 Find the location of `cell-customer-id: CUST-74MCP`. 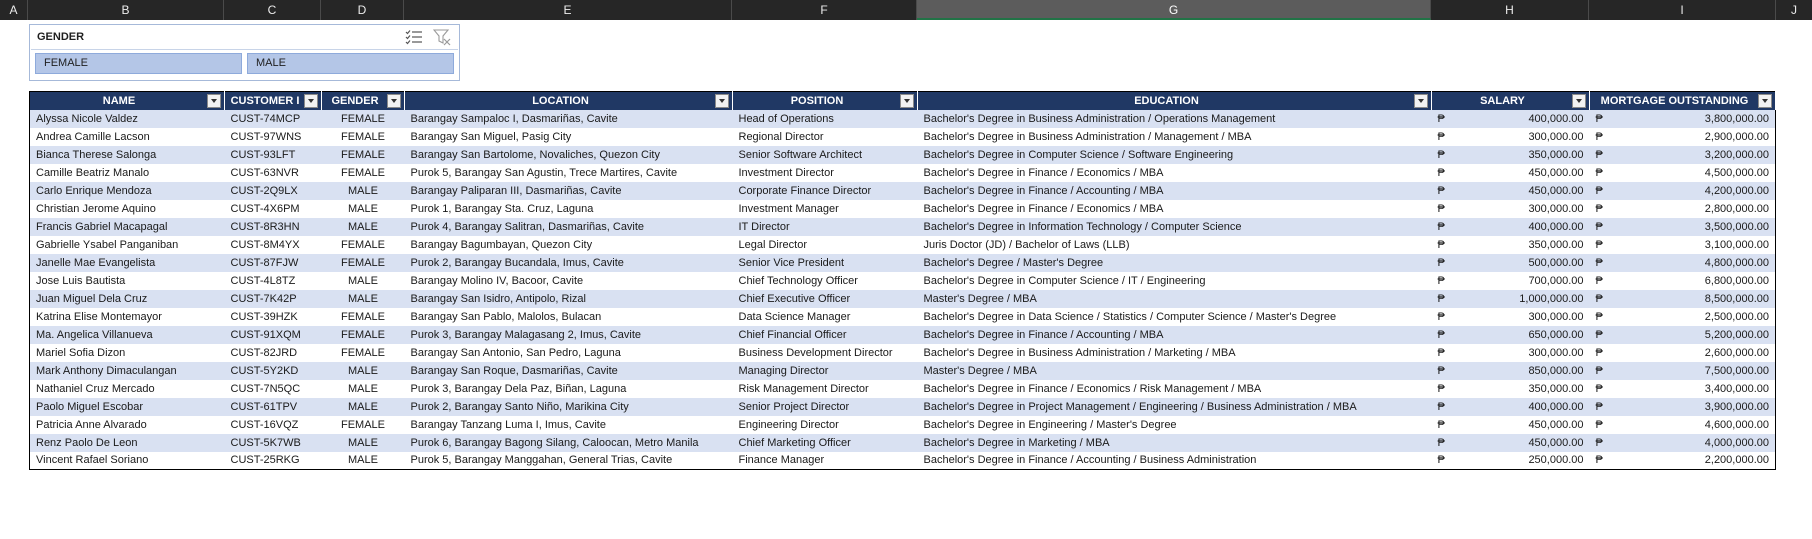

cell-customer-id: CUST-74MCP is located at coordinates (273, 118).